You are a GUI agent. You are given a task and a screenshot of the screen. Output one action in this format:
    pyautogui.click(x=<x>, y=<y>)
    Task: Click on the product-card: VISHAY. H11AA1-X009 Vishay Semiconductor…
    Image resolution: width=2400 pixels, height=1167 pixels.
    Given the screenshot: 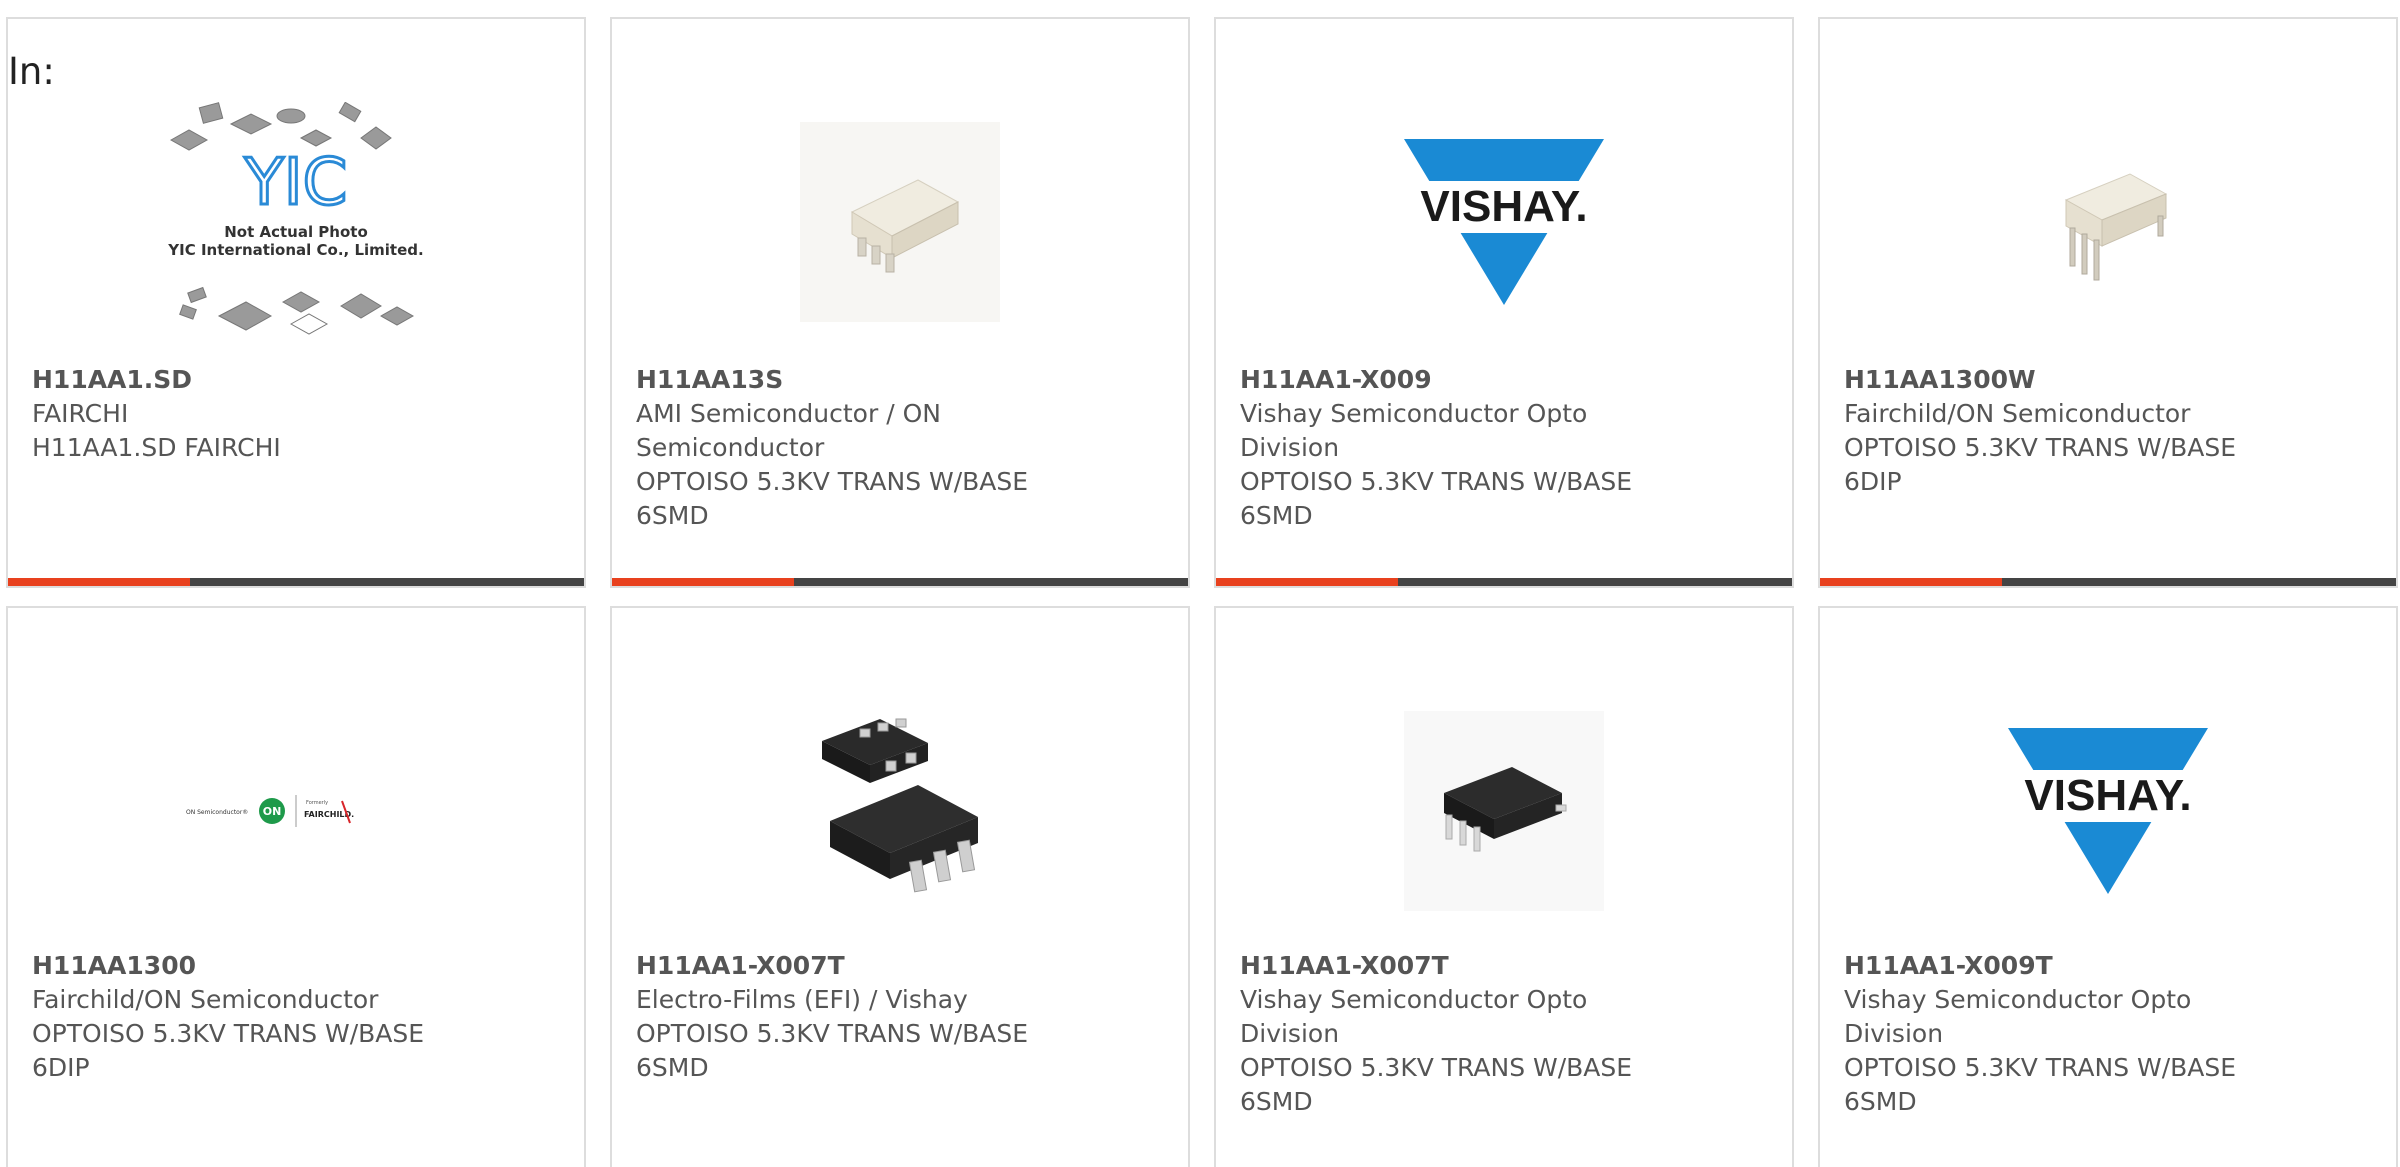 What is the action you would take?
    pyautogui.click(x=1504, y=302)
    